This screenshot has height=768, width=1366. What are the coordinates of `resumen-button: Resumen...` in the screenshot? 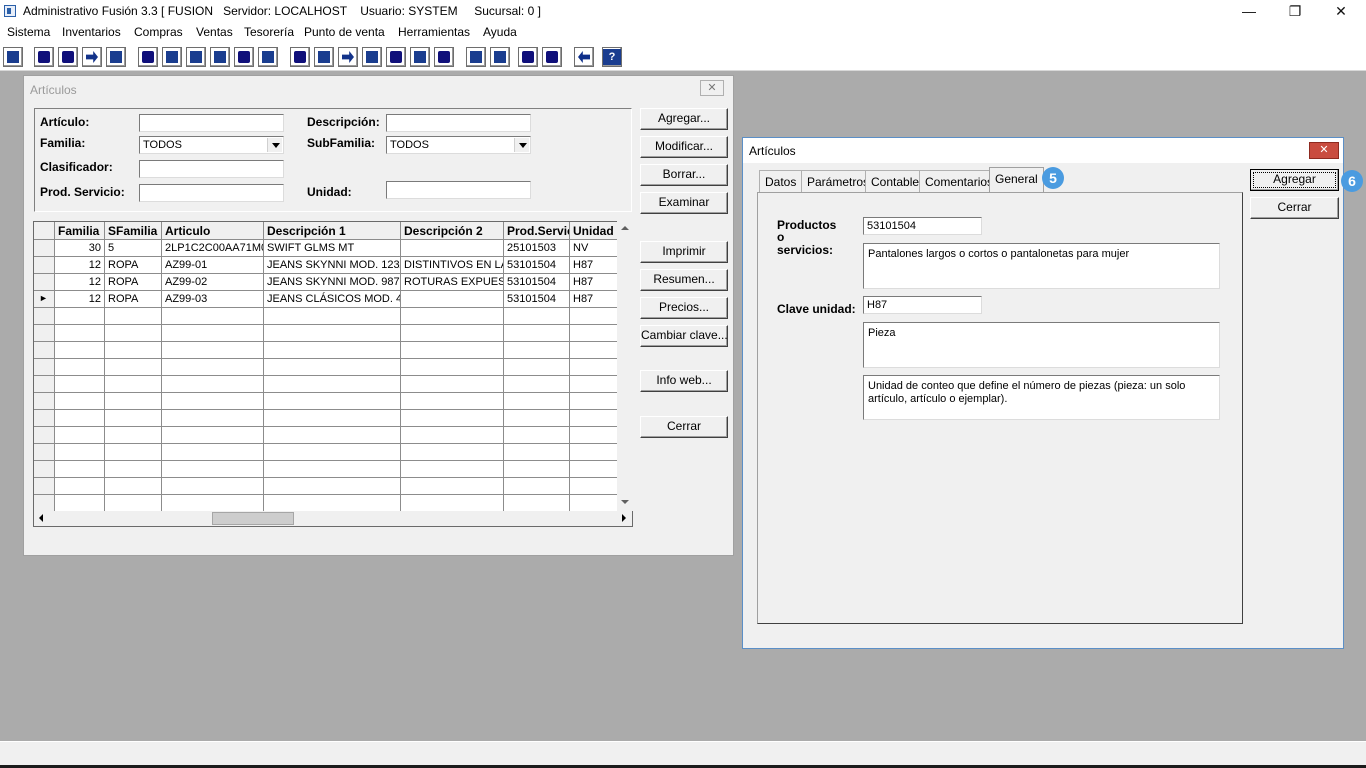 It's located at (684, 280).